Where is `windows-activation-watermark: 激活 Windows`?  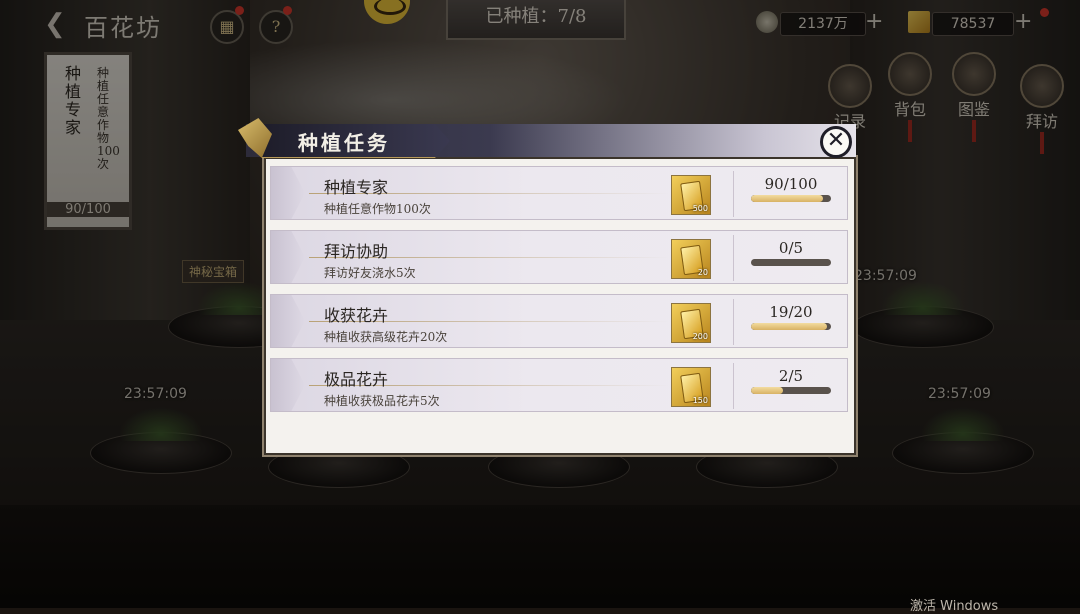 windows-activation-watermark: 激活 Windows is located at coordinates (954, 606).